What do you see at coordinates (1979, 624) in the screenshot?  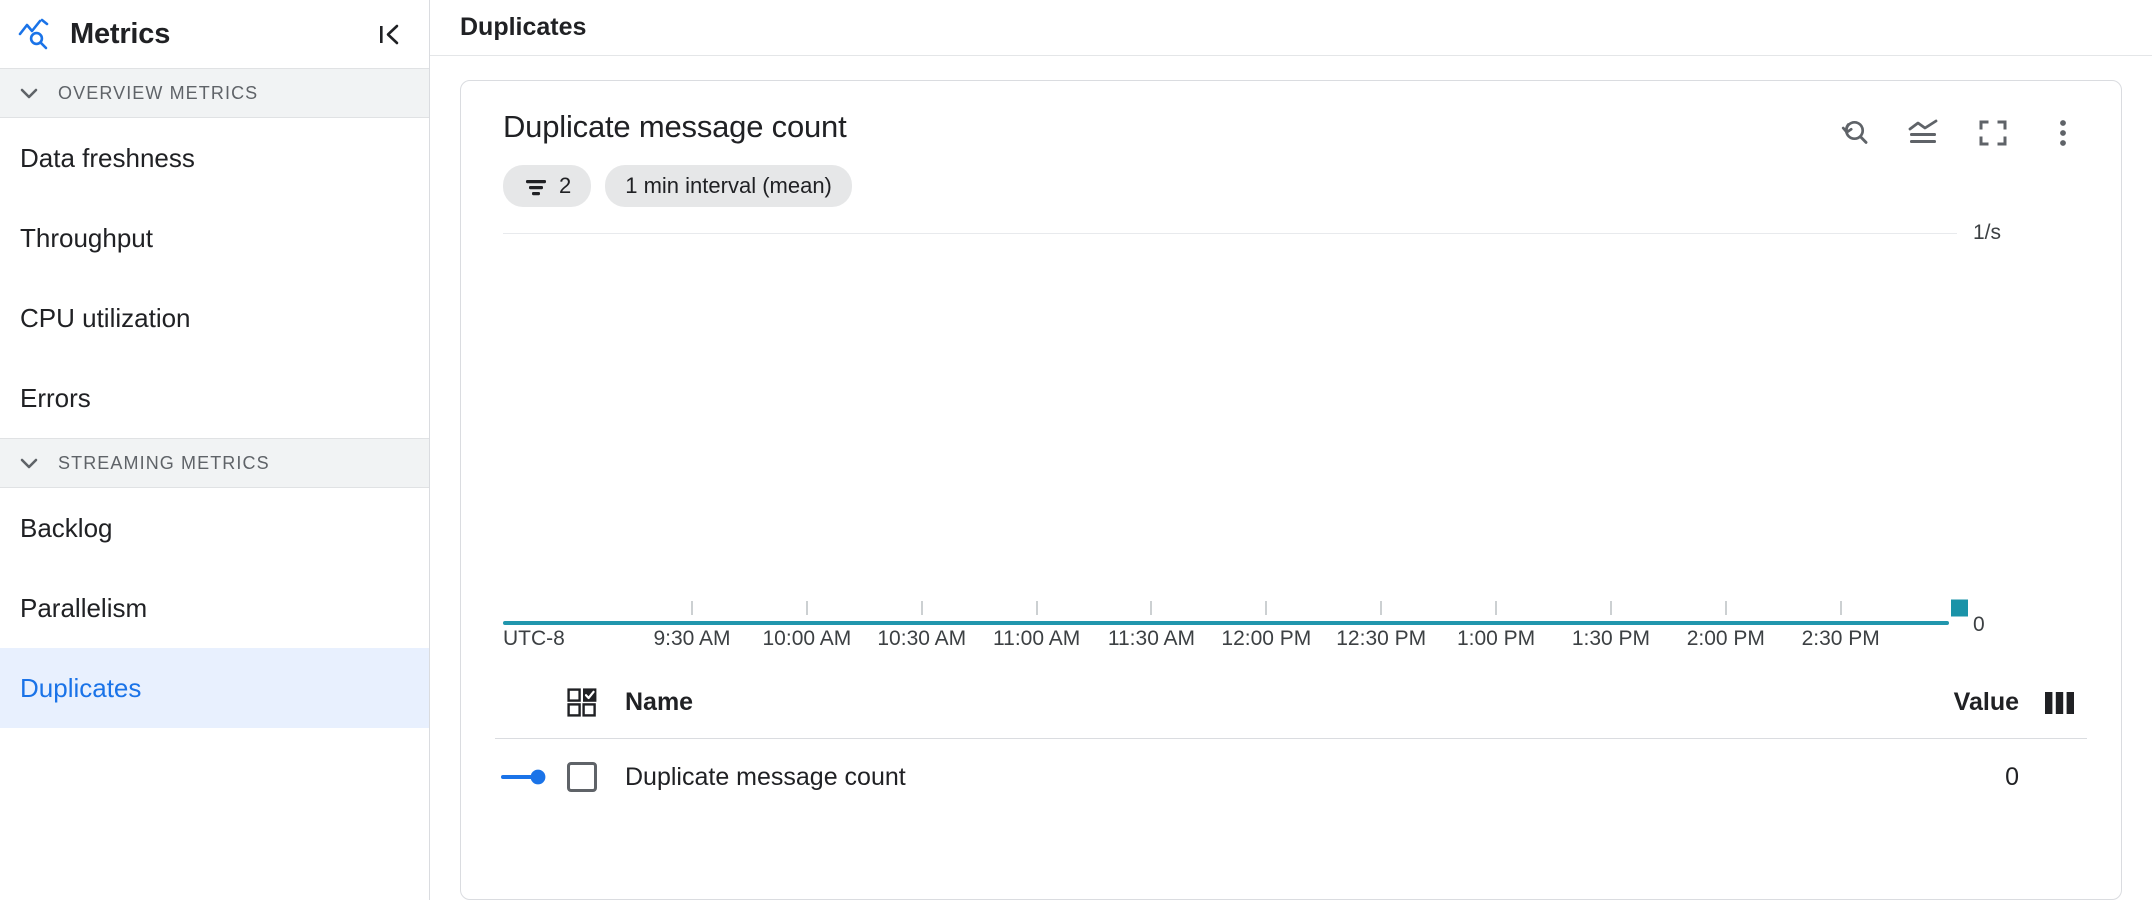 I see `y-axis-label-current: 0` at bounding box center [1979, 624].